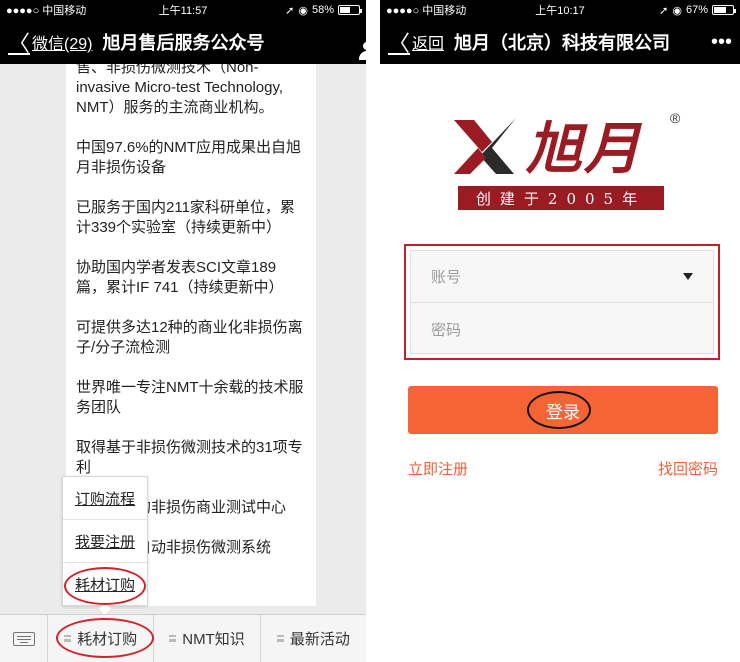 Image resolution: width=740 pixels, height=662 pixels. I want to click on submenu-register: 我要注册, so click(105, 541).